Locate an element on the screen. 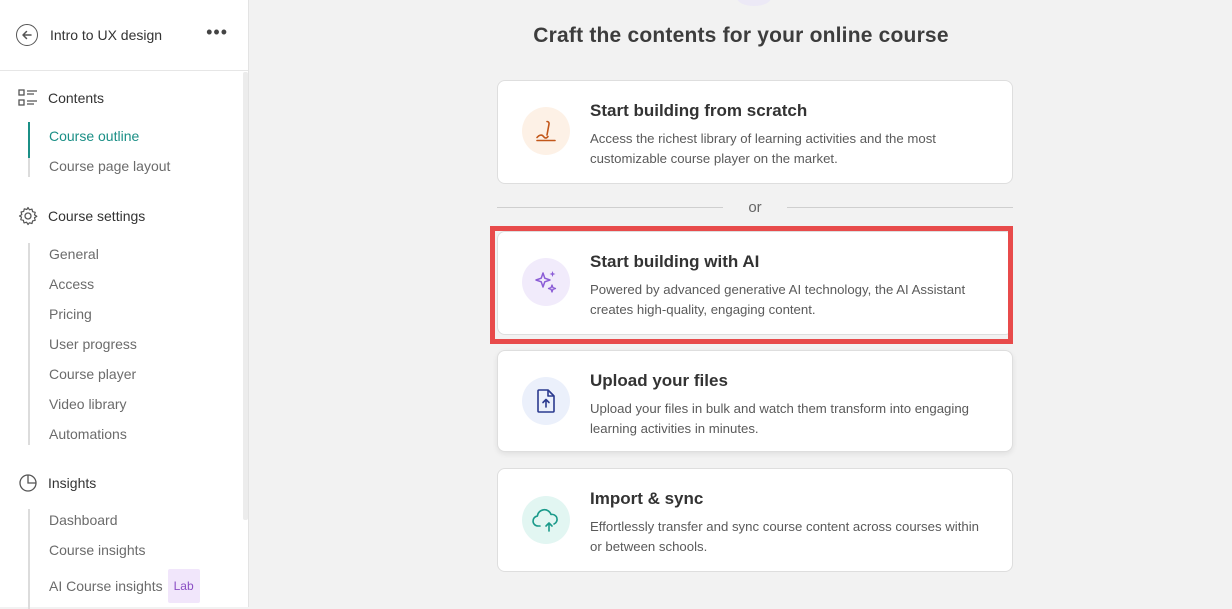  sidebar-item-pricing: Pricing is located at coordinates (83, 318).